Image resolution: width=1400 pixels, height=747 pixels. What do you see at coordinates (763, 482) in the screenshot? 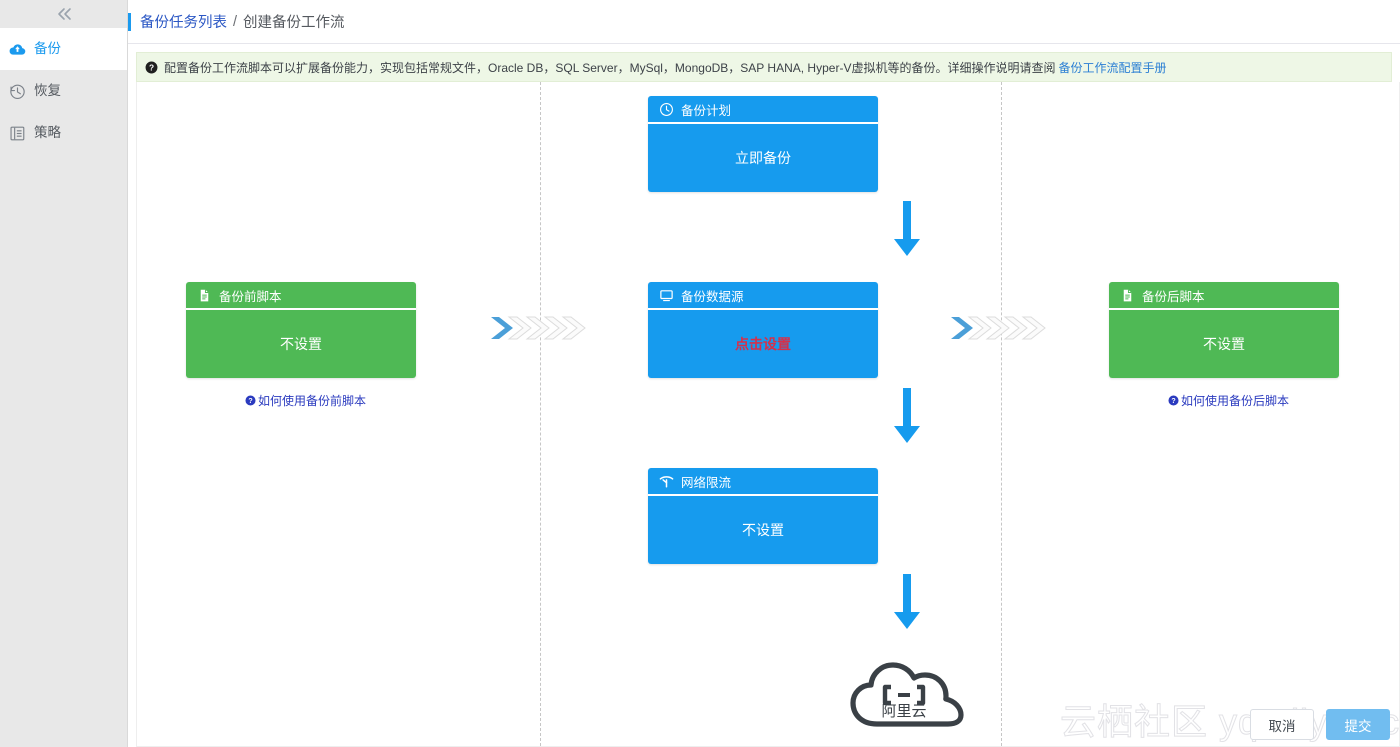
I see `card-header: 网络限流` at bounding box center [763, 482].